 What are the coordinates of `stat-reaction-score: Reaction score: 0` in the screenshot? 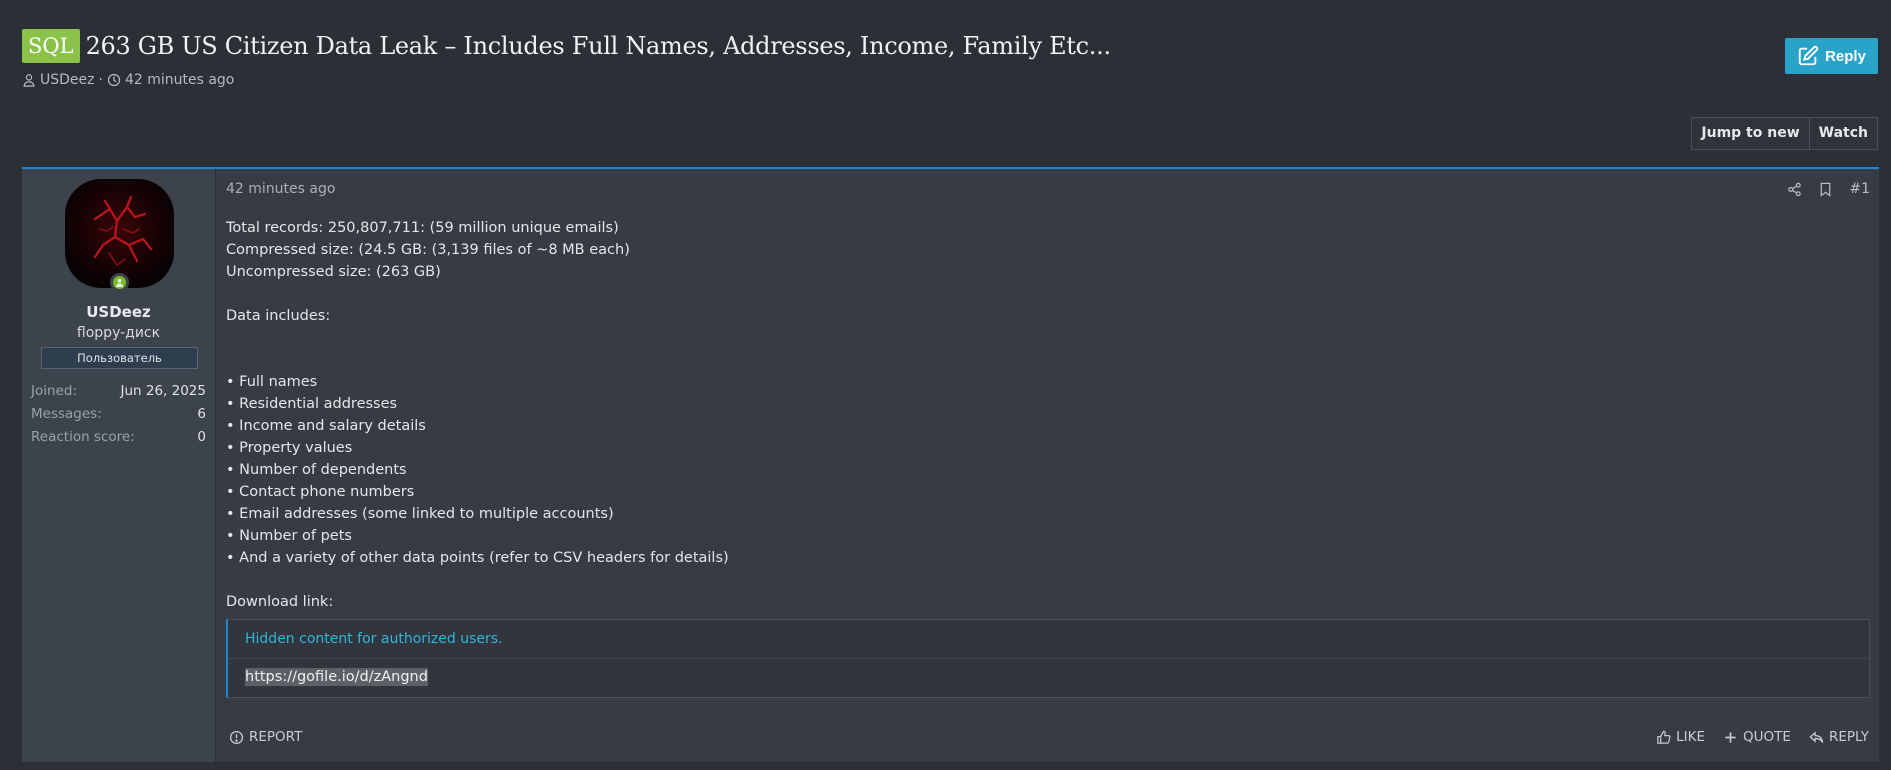 It's located at (118, 440).